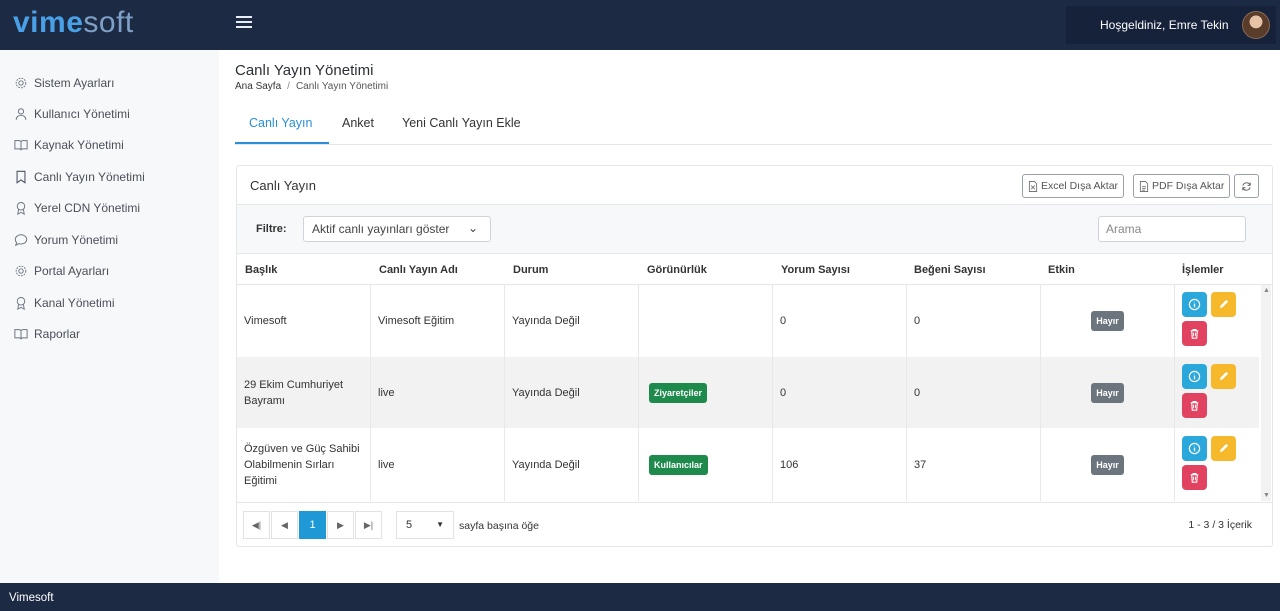  What do you see at coordinates (261, 270) in the screenshot?
I see `column-header-baslik: Başlık` at bounding box center [261, 270].